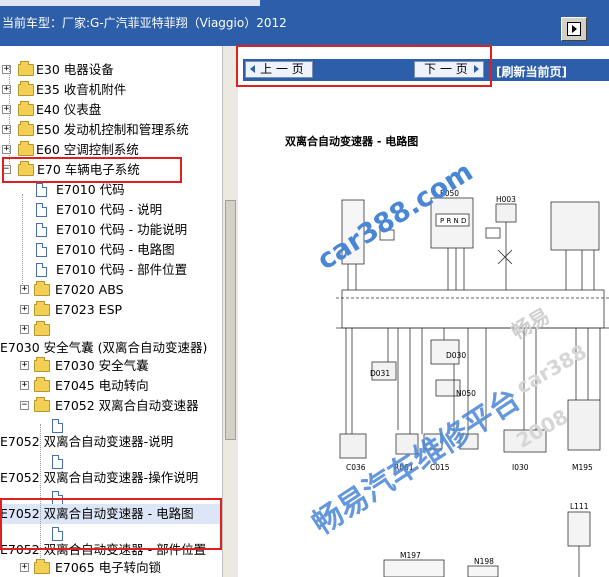 The width and height of the screenshot is (609, 577). Describe the element at coordinates (89, 309) in the screenshot. I see `tree-label: E7023 ESP` at that location.